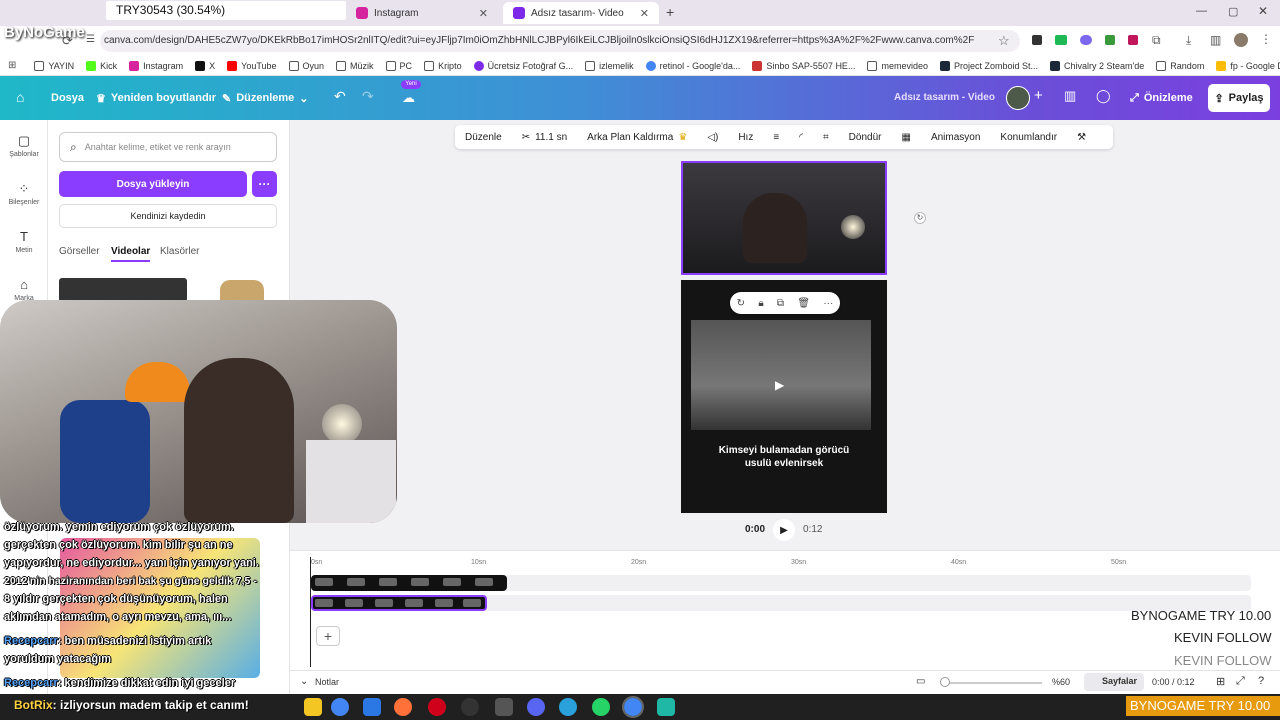  I want to click on search-input: ⌕ Anahtar kelime, etiket ve renk arayın, so click(168, 147).